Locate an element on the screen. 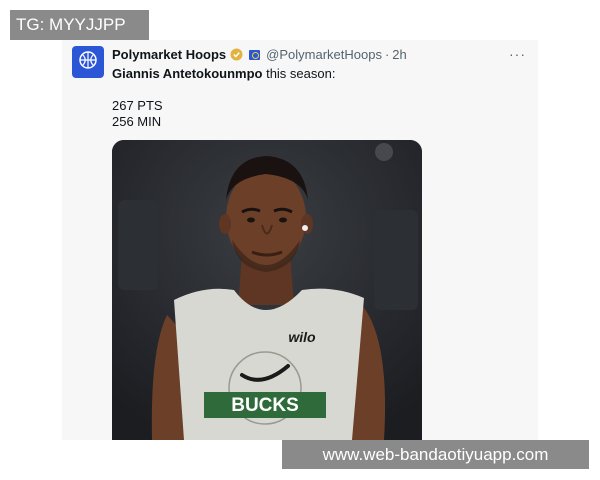 The image size is (600, 480). tweet-text-suffix: this season: is located at coordinates (299, 73).